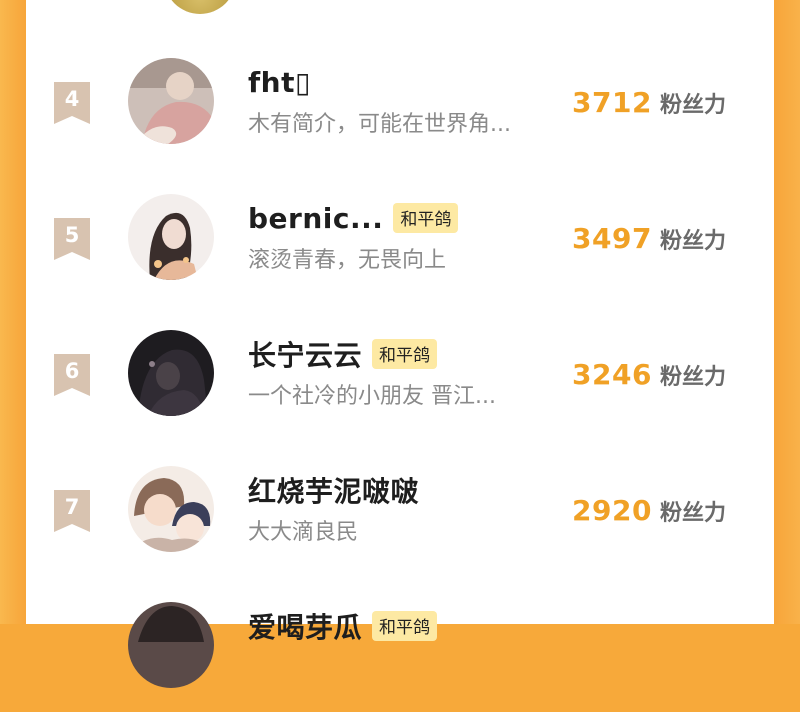 The width and height of the screenshot is (800, 712). Describe the element at coordinates (72, 99) in the screenshot. I see `rank-number: 4` at that location.